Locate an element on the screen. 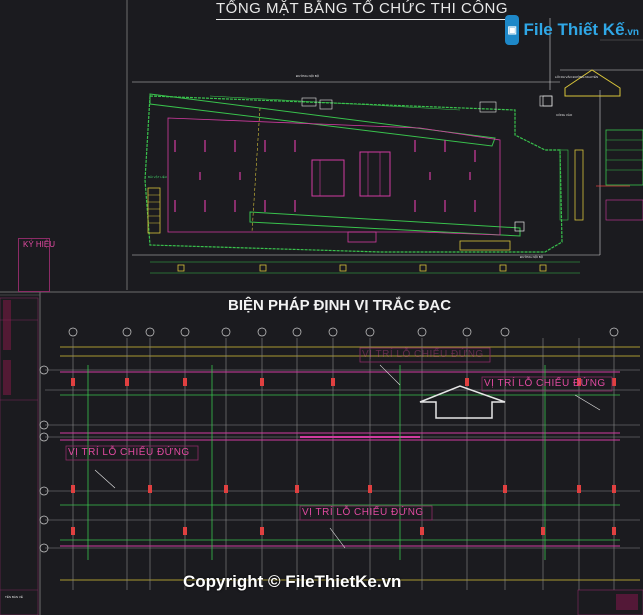 The width and height of the screenshot is (643, 615). watermark-logo: ▣ File Thiết Kế.vn is located at coordinates (572, 30).